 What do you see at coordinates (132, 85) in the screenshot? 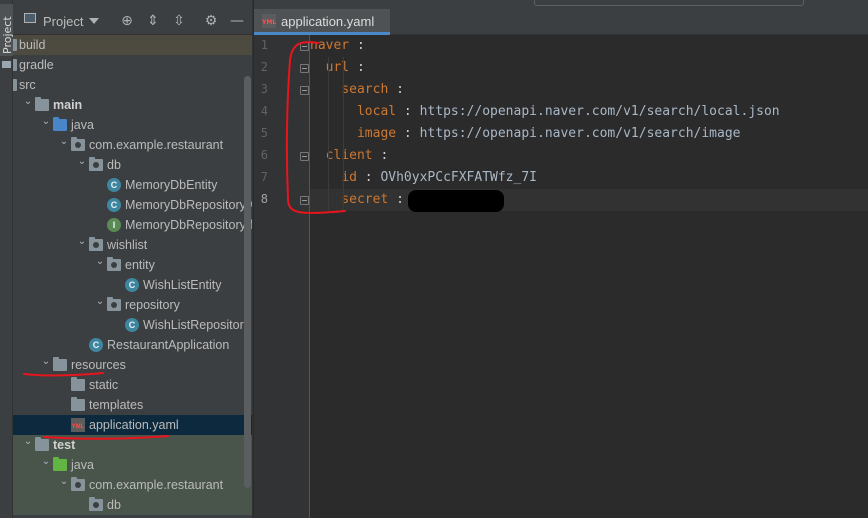
I see `tree-item: src` at bounding box center [132, 85].